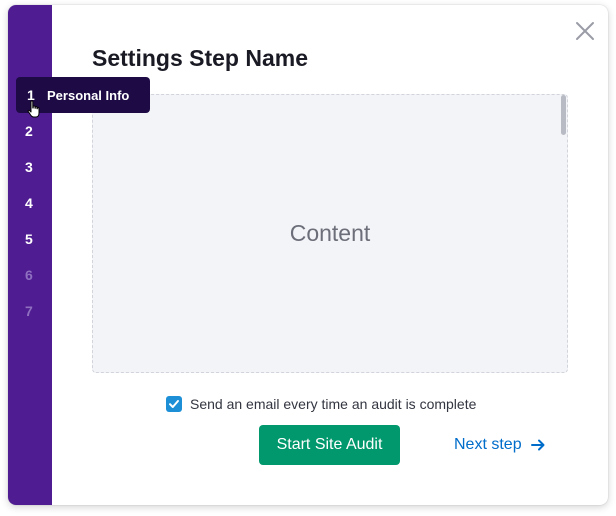 This screenshot has width=616, height=516. Describe the element at coordinates (585, 31) in the screenshot. I see `close-icon` at that location.